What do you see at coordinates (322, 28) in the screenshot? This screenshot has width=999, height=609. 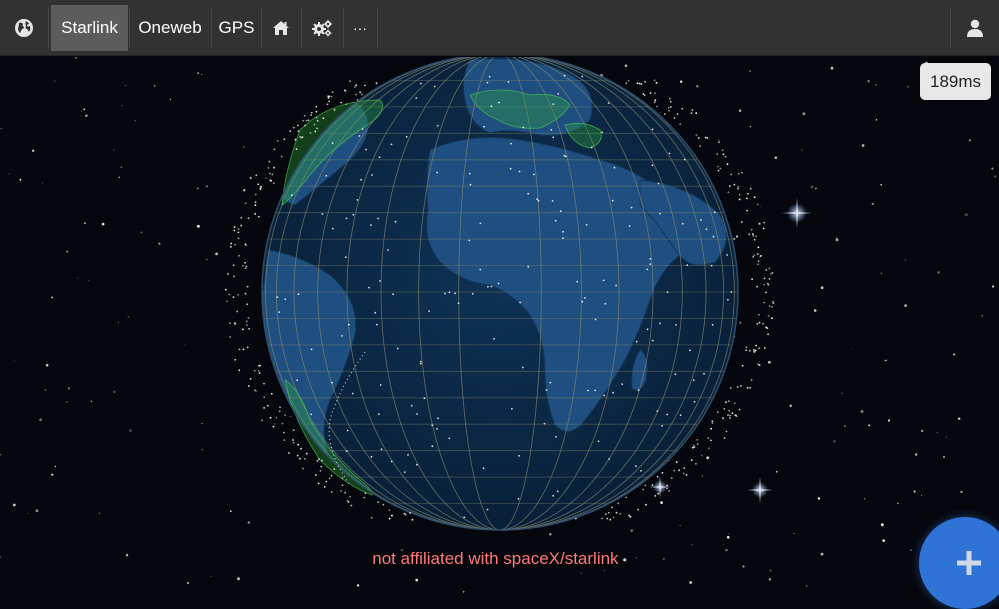 I see `settings-button` at bounding box center [322, 28].